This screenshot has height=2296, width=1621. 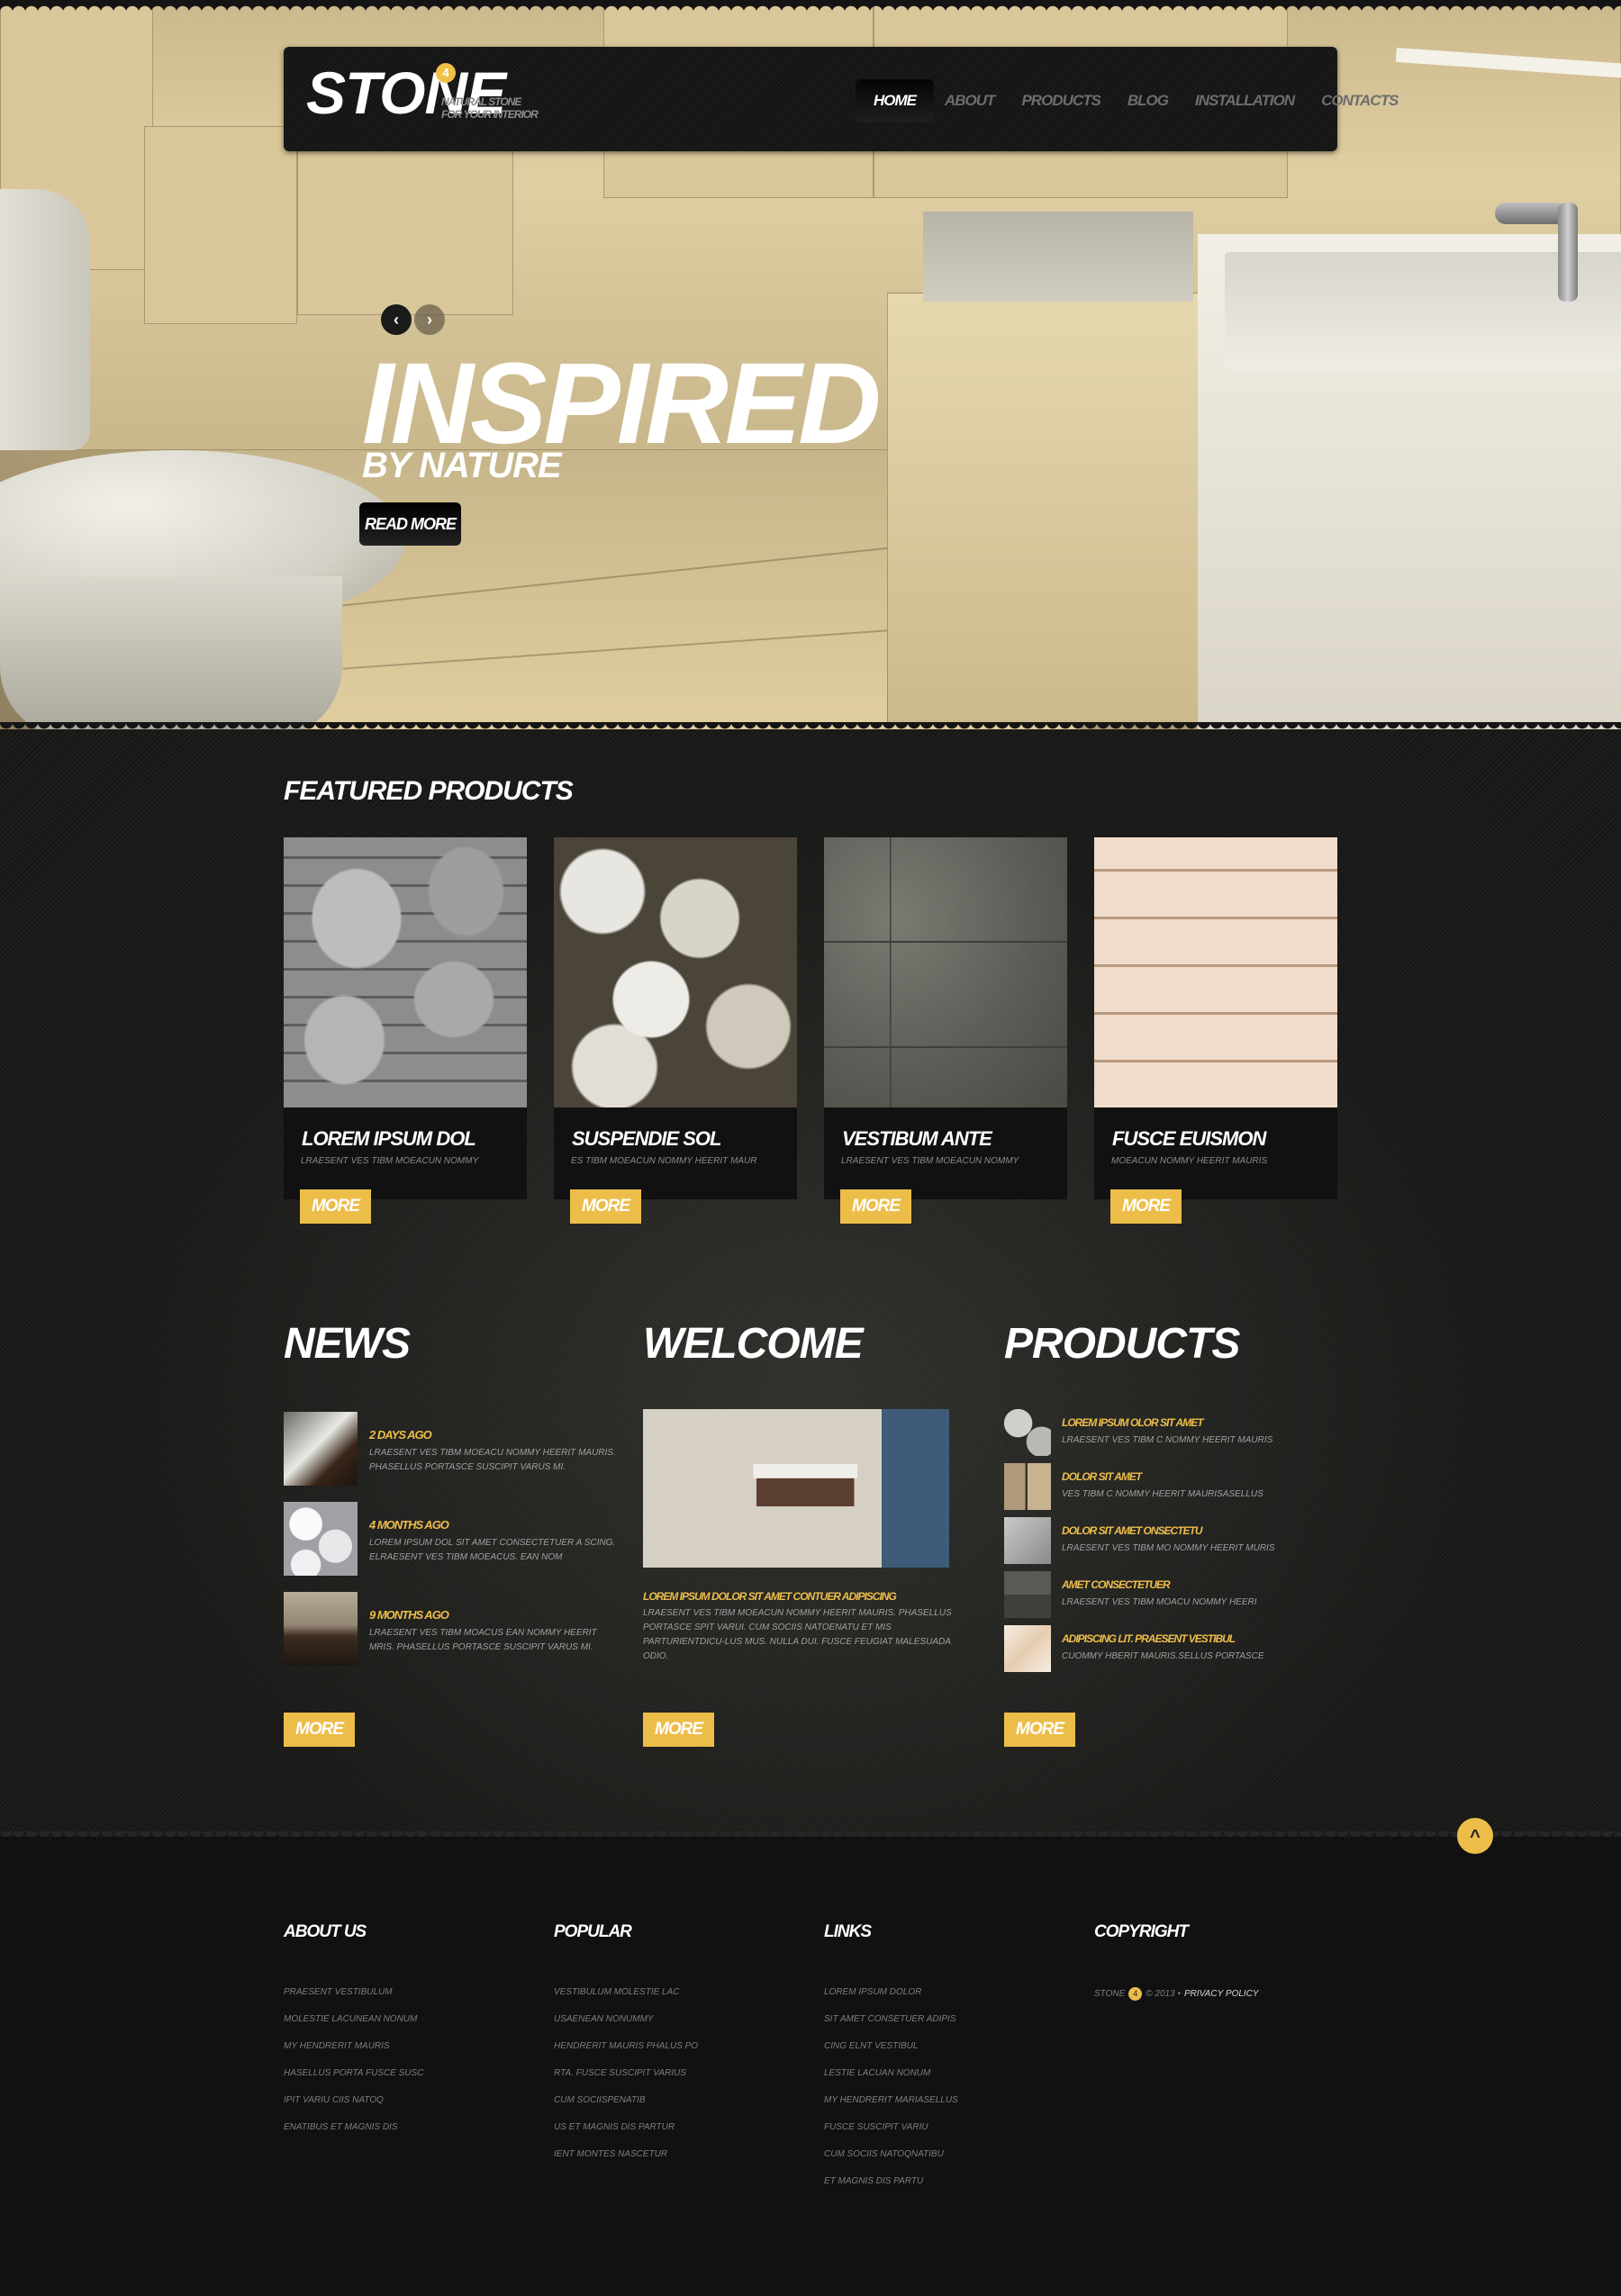 I want to click on footer-link: IENT MONTES NASCETUR, so click(x=680, y=2162).